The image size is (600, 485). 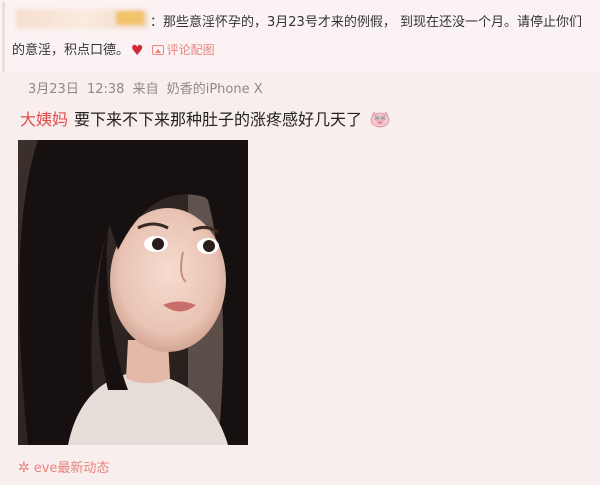 What do you see at coordinates (218, 119) in the screenshot?
I see `post-body-text: 要下来不下来那种肚子的涨疼感好几天了` at bounding box center [218, 119].